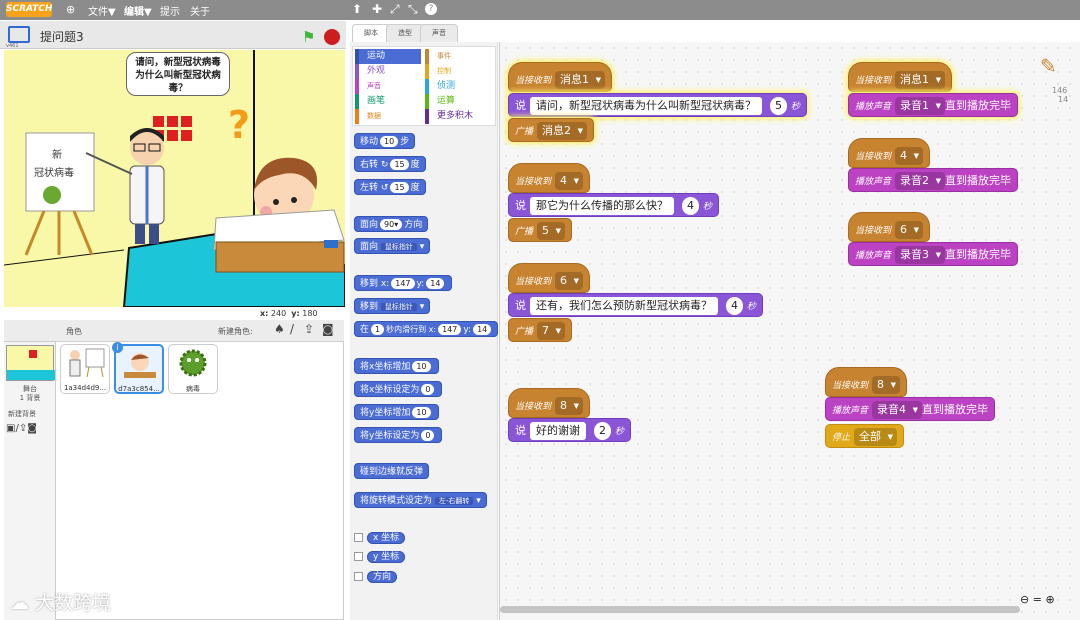 Image resolution: width=1080 pixels, height=620 pixels. Describe the element at coordinates (74, 331) in the screenshot. I see `sprites-label: 角色` at that location.